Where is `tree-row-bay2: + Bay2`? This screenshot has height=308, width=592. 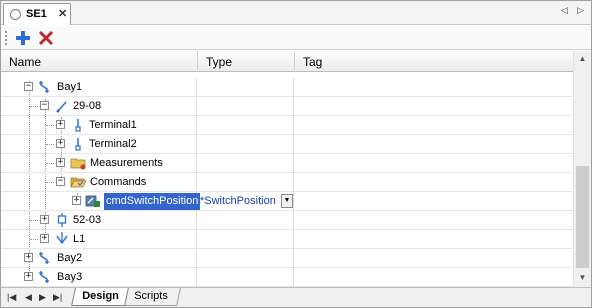
tree-row-bay2: + Bay2 is located at coordinates (287, 258).